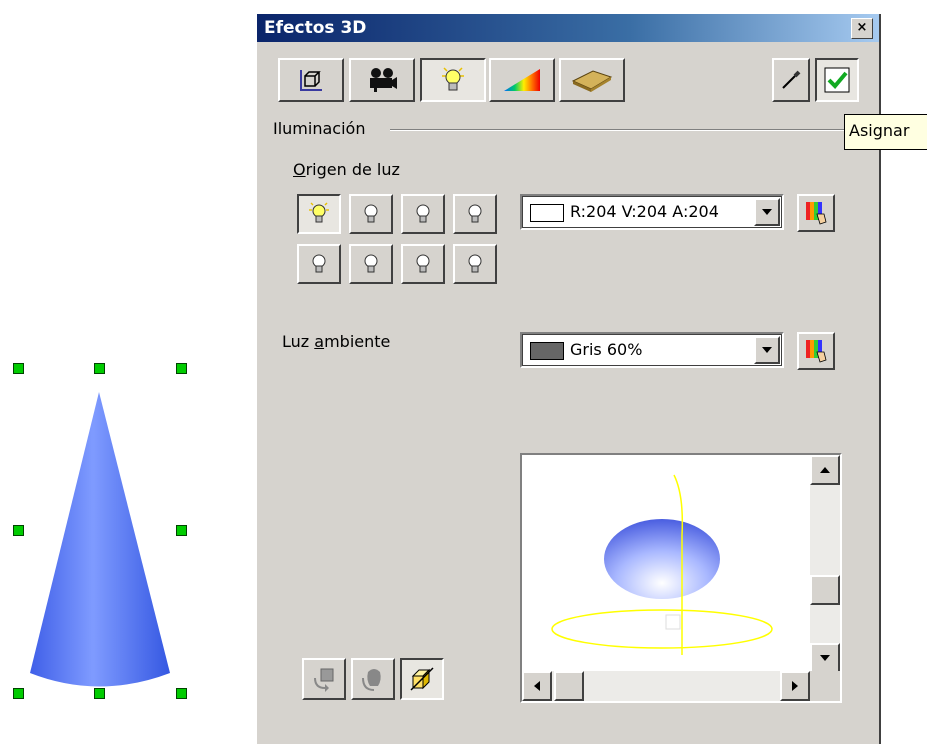 The image size is (927, 744). I want to click on tab-shading, so click(382, 80).